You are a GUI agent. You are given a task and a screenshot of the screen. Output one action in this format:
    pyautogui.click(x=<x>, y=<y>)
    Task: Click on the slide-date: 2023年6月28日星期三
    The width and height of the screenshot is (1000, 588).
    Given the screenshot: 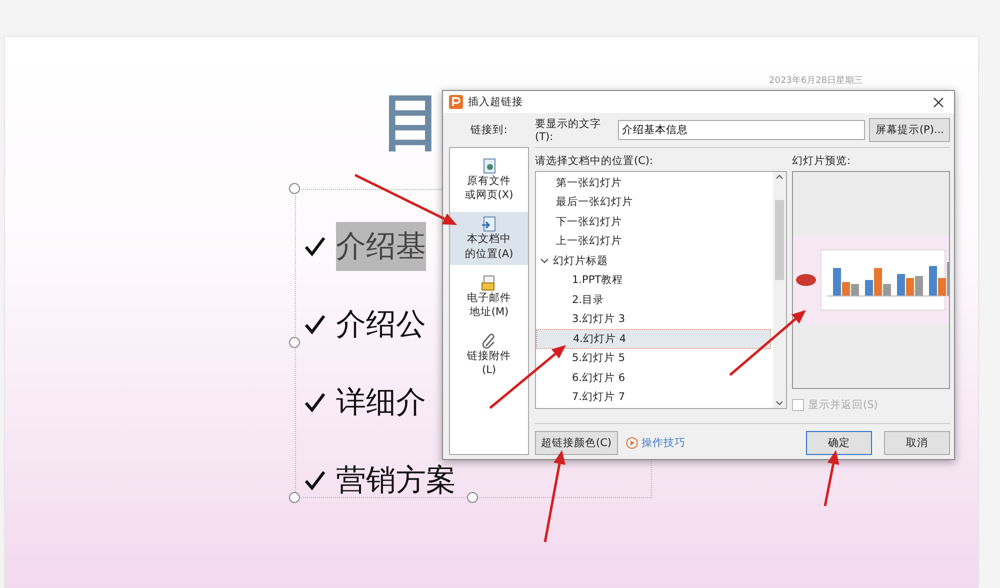 What is the action you would take?
    pyautogui.click(x=816, y=81)
    